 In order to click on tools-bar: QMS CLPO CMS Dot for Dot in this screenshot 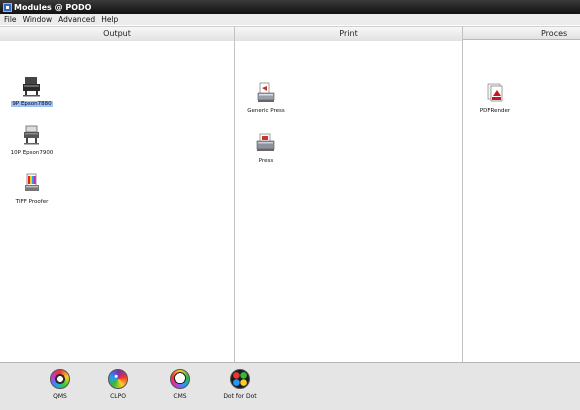, I will do `click(290, 386)`.